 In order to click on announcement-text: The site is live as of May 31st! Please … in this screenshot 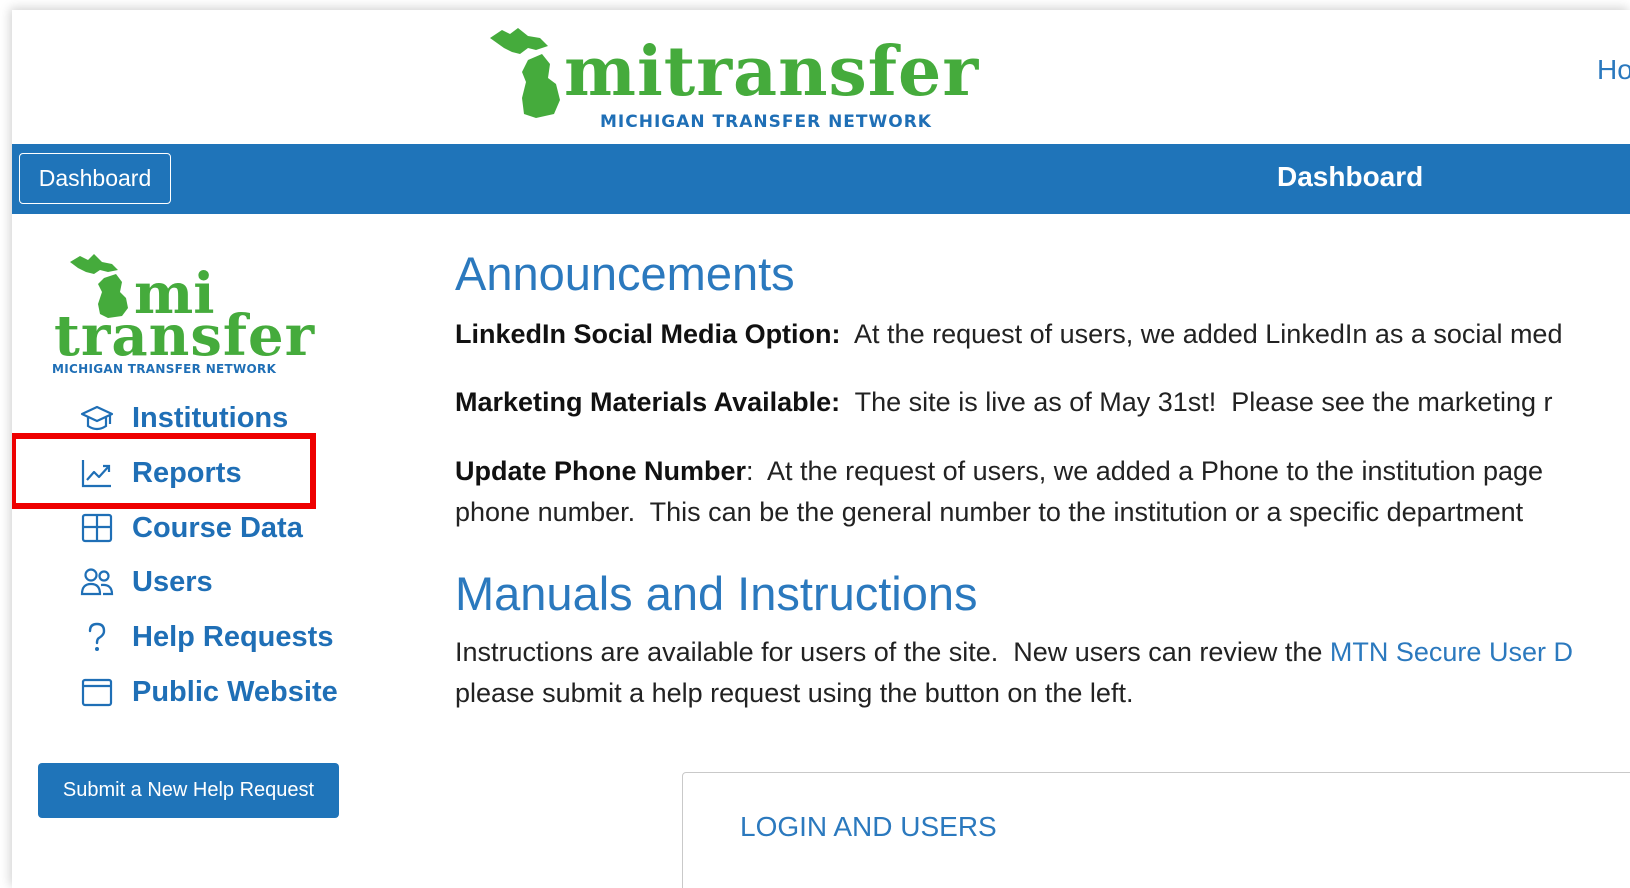, I will do `click(1196, 402)`.